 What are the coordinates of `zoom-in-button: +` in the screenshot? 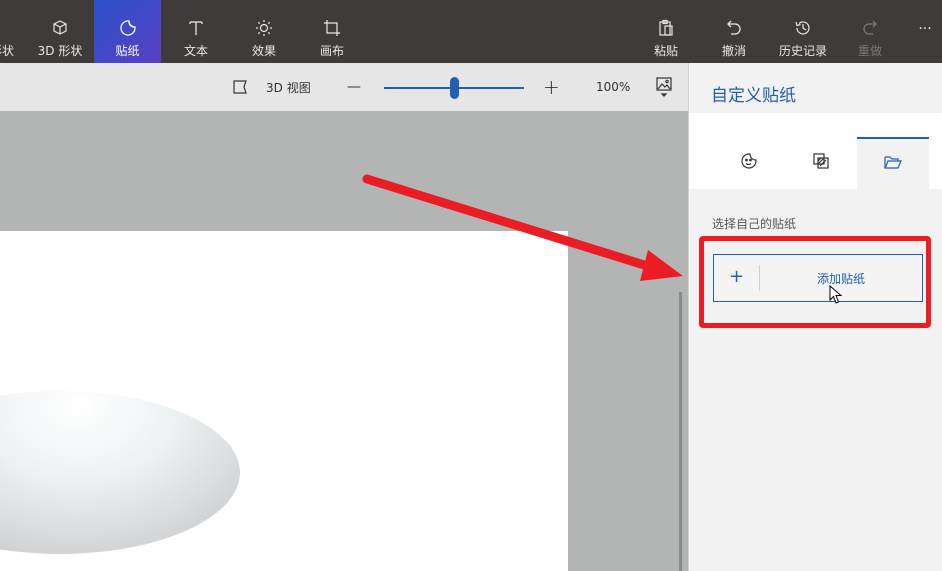 It's located at (551, 87).